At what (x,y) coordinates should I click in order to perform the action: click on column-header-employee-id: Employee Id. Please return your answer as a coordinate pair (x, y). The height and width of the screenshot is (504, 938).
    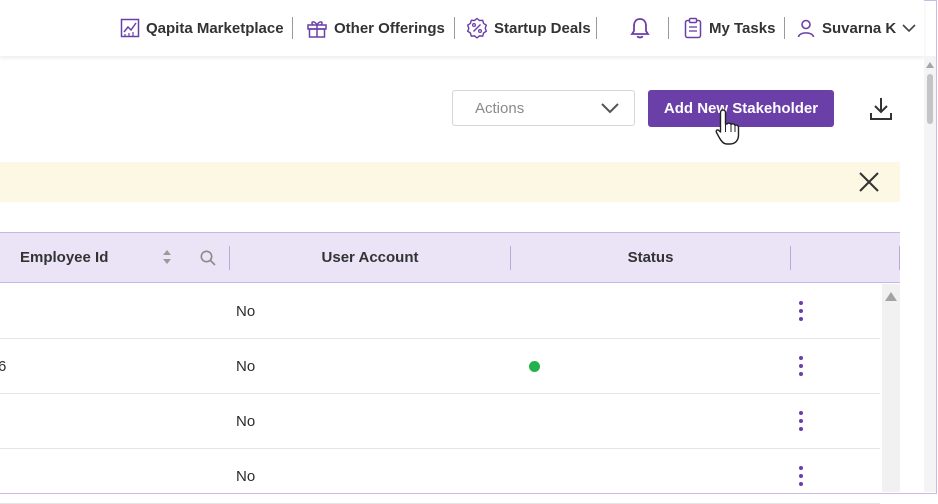
    Looking at the image, I should click on (64, 257).